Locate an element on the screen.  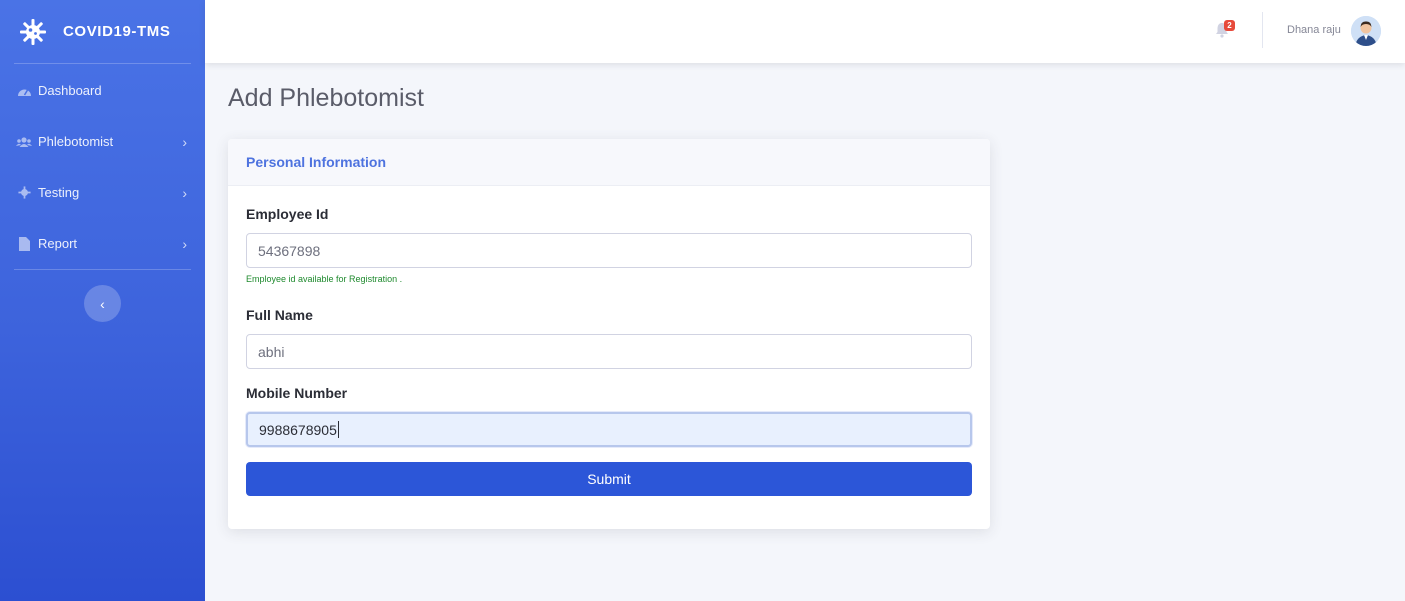
full-name-value: abhi is located at coordinates (271, 351).